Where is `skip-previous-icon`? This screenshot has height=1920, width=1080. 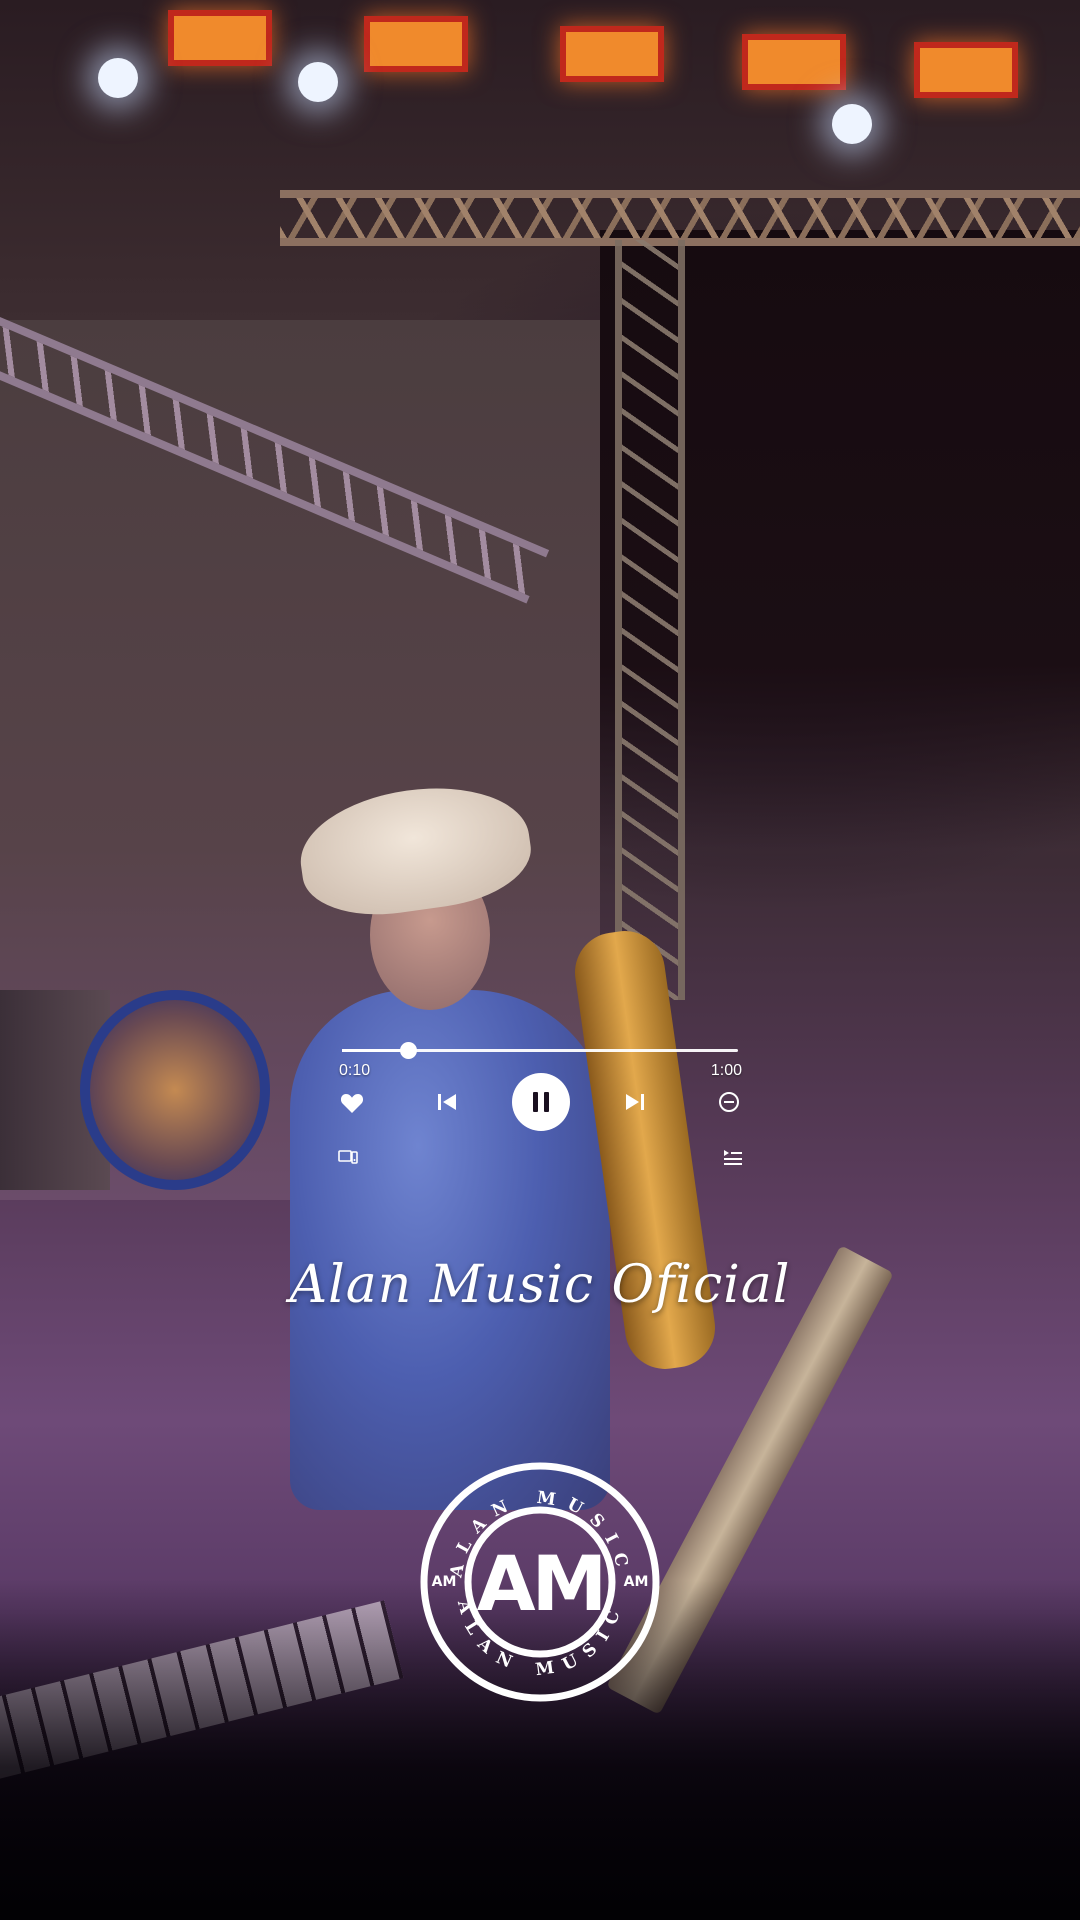
skip-previous-icon is located at coordinates (447, 1102).